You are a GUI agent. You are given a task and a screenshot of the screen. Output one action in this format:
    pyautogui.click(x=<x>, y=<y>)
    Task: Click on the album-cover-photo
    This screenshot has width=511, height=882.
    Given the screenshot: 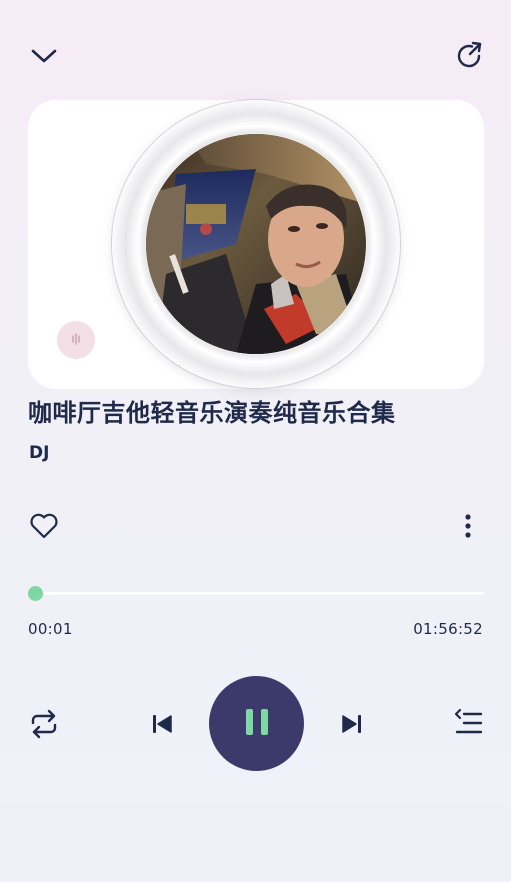 What is the action you would take?
    pyautogui.click(x=256, y=244)
    